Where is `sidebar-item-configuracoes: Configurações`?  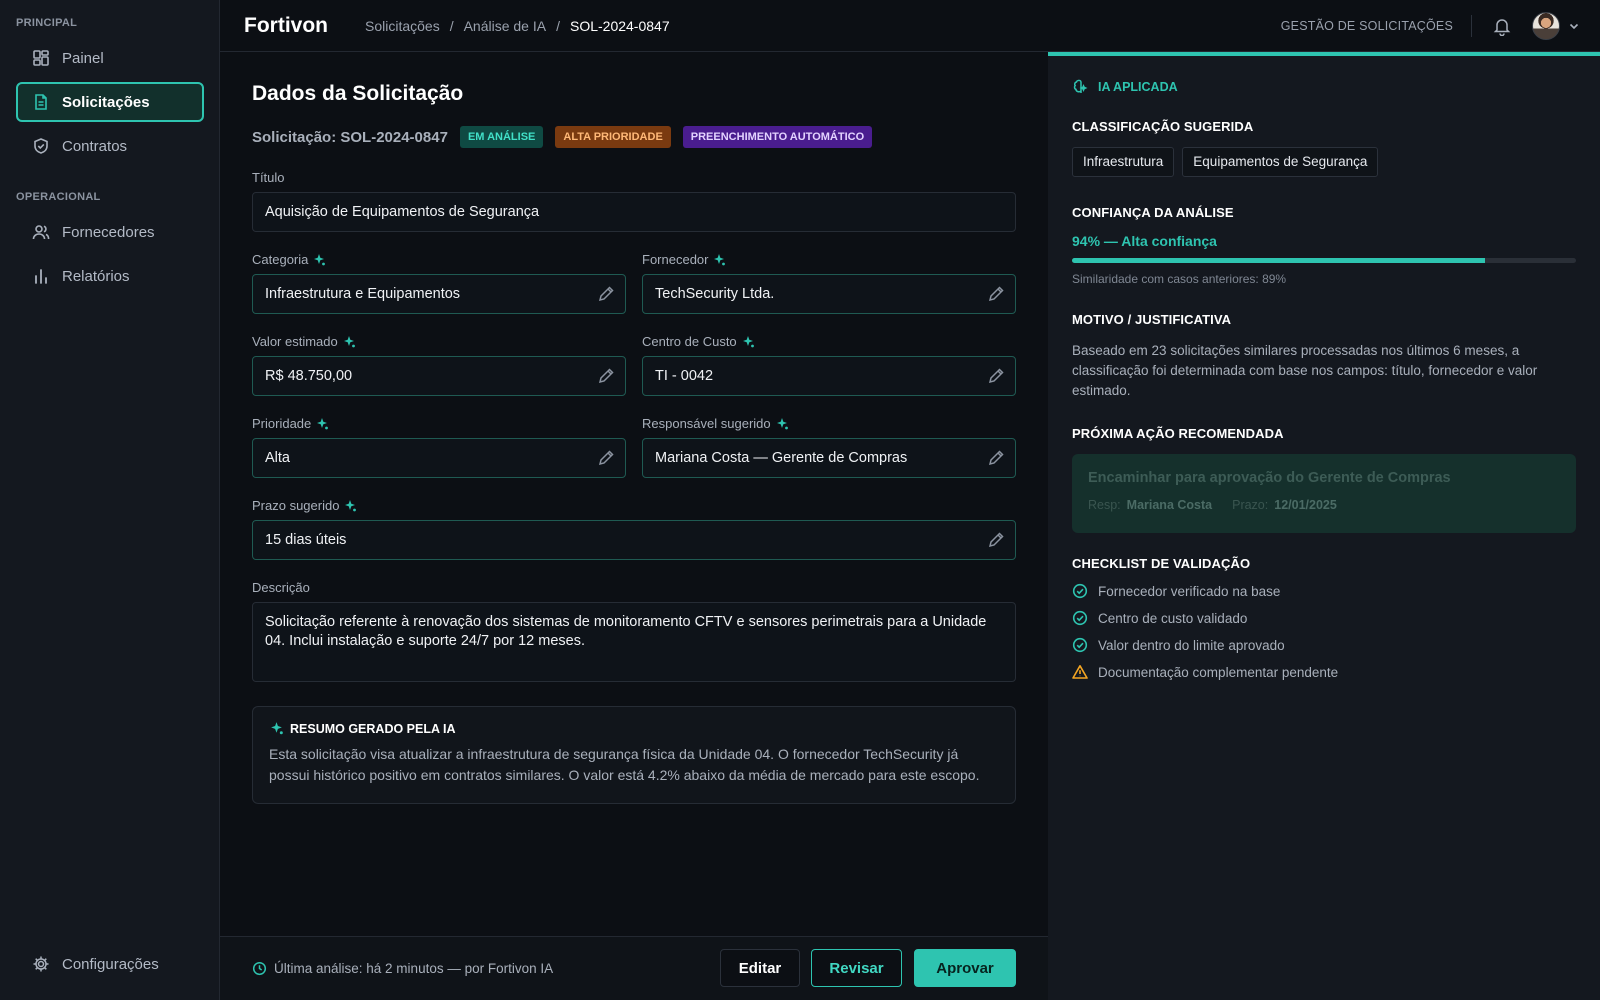
sidebar-item-configuracoes: Configurações is located at coordinates (110, 964).